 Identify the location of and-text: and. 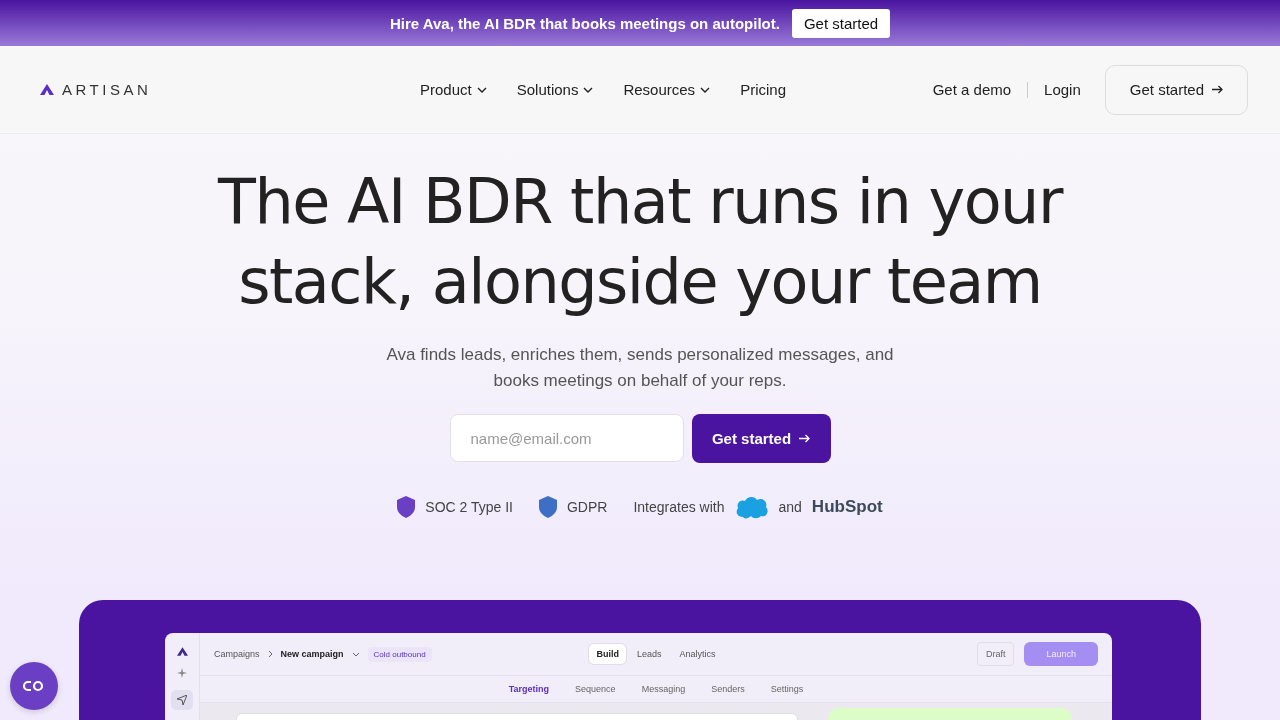
(790, 507).